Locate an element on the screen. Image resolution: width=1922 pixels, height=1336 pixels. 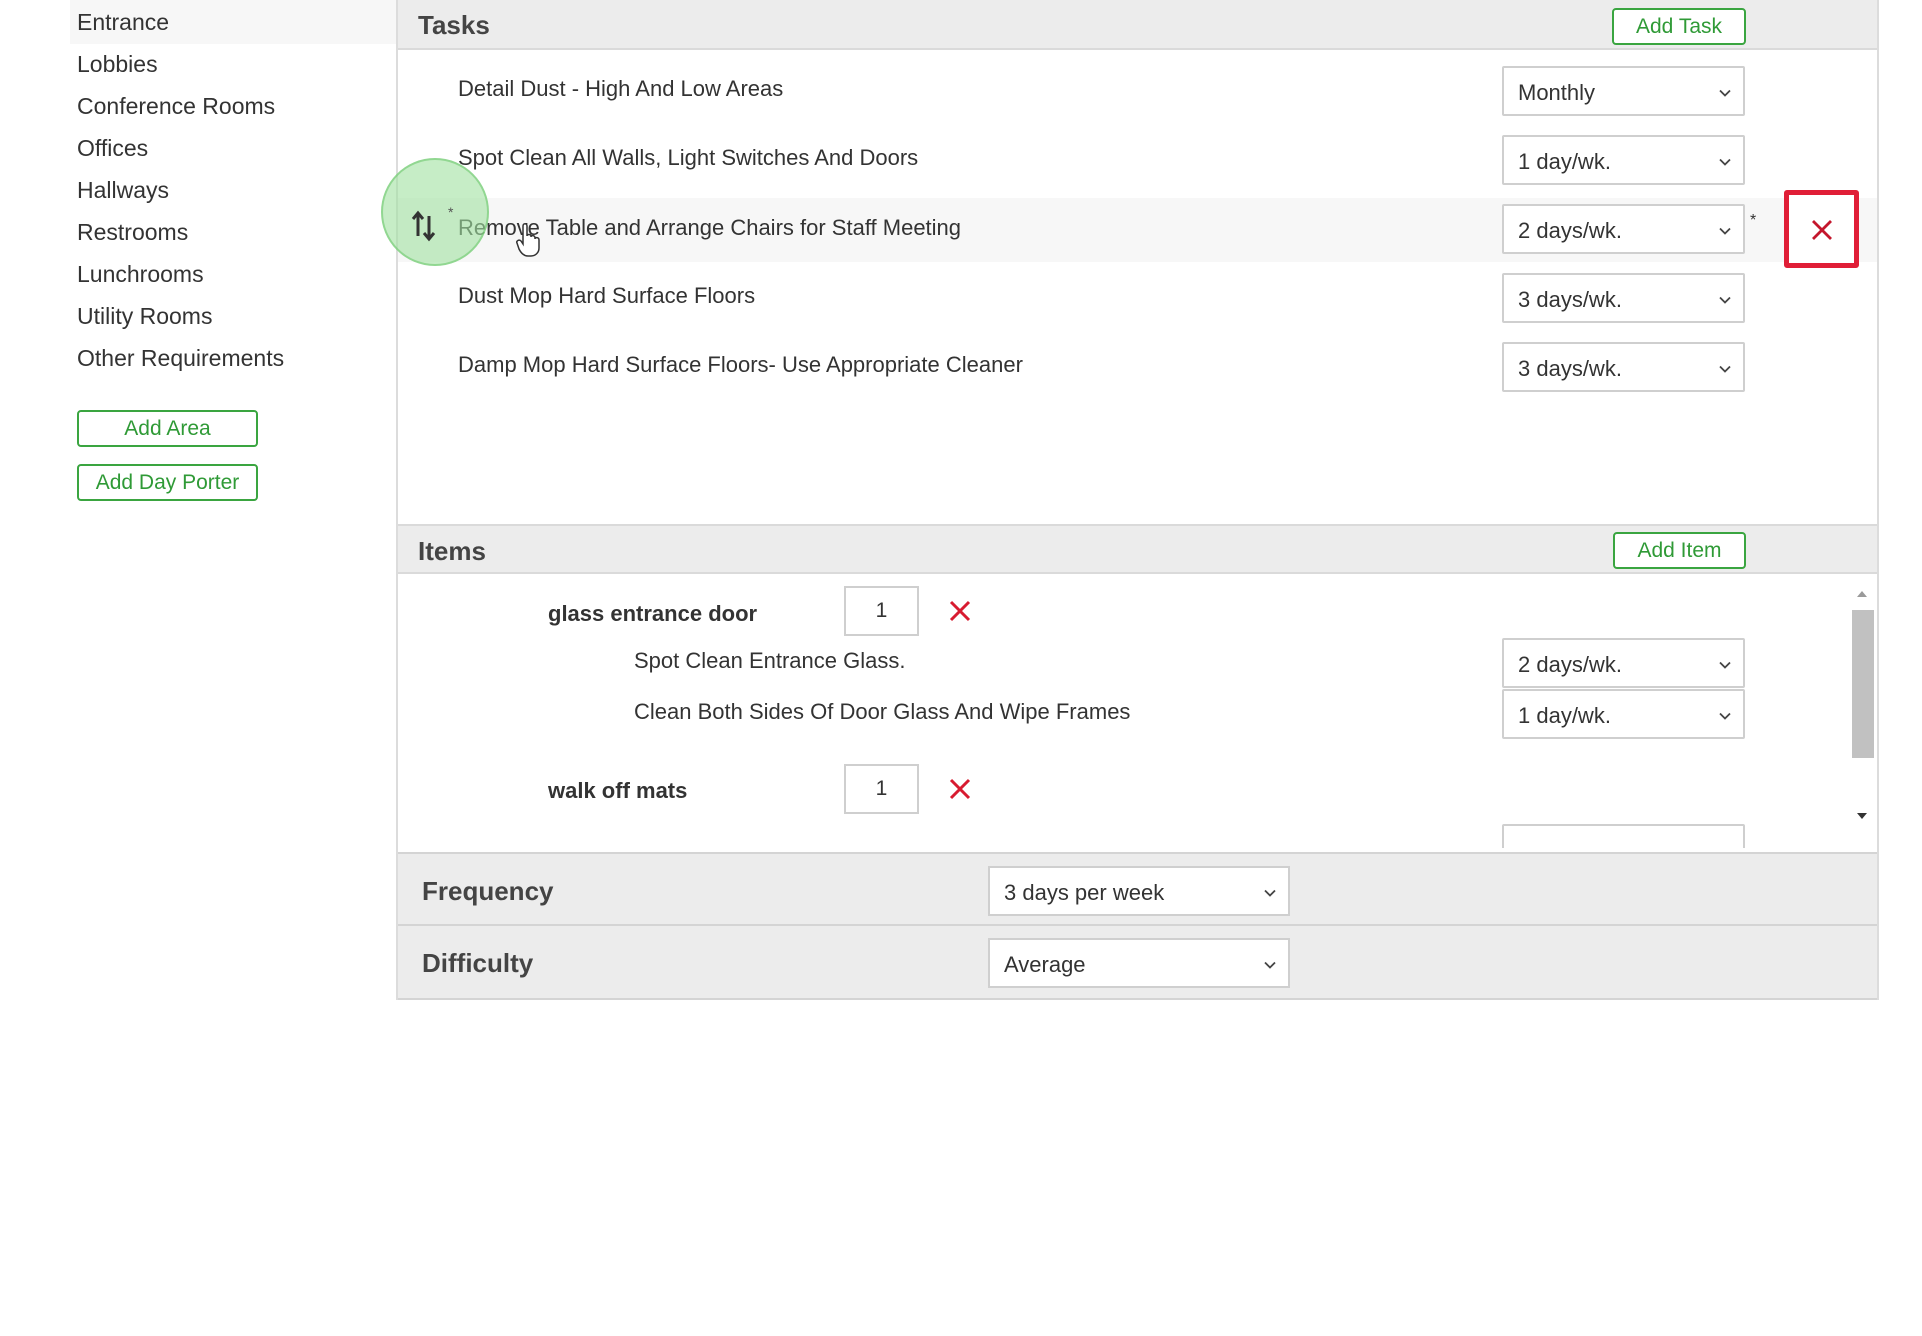
difficulty-select: Average is located at coordinates (1139, 963).